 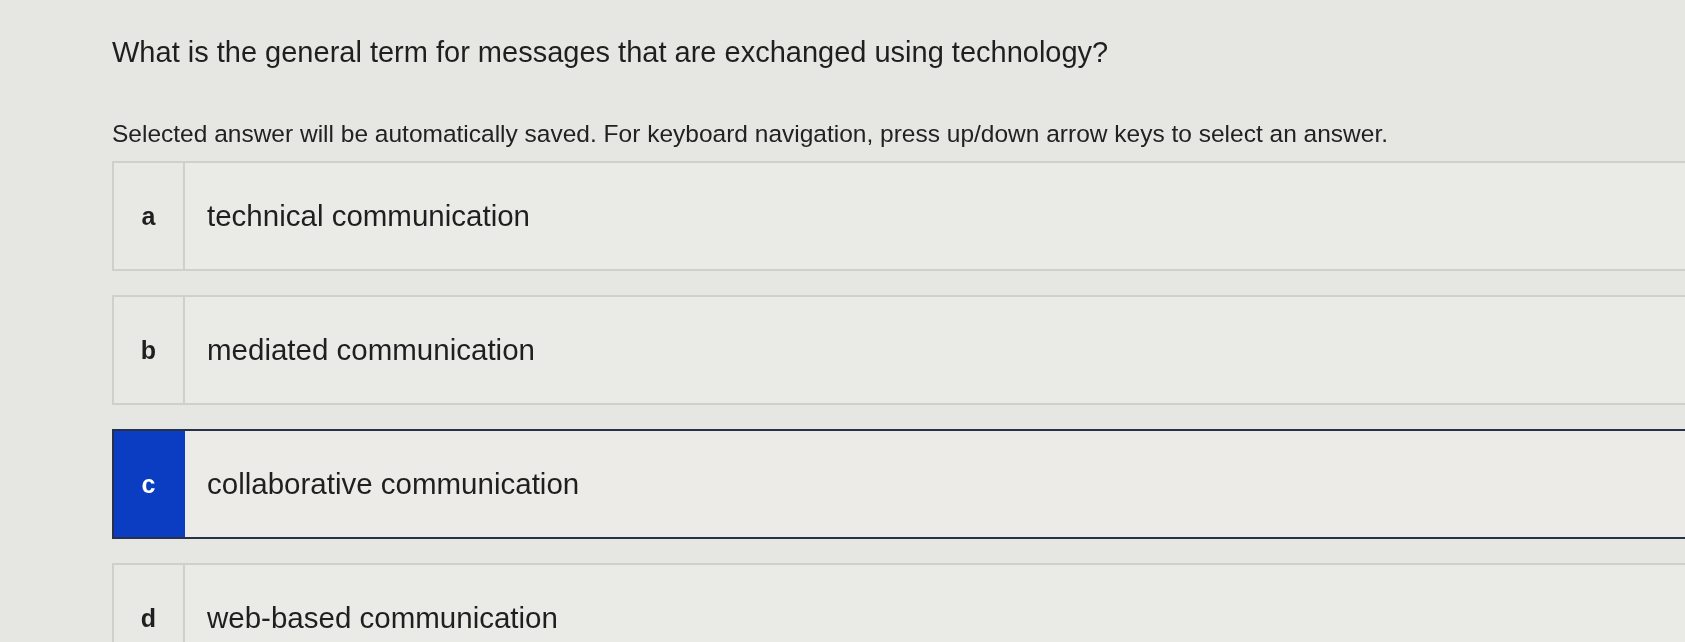 I want to click on answer-option: d web-based communication, so click(x=898, y=602).